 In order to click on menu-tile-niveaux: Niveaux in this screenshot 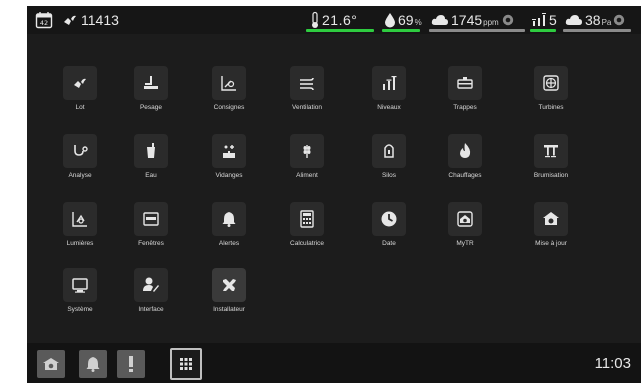, I will do `click(389, 94)`.